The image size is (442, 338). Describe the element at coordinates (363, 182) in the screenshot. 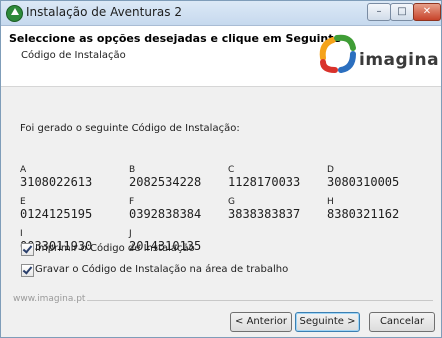

I see `code-value: 3080310005` at that location.